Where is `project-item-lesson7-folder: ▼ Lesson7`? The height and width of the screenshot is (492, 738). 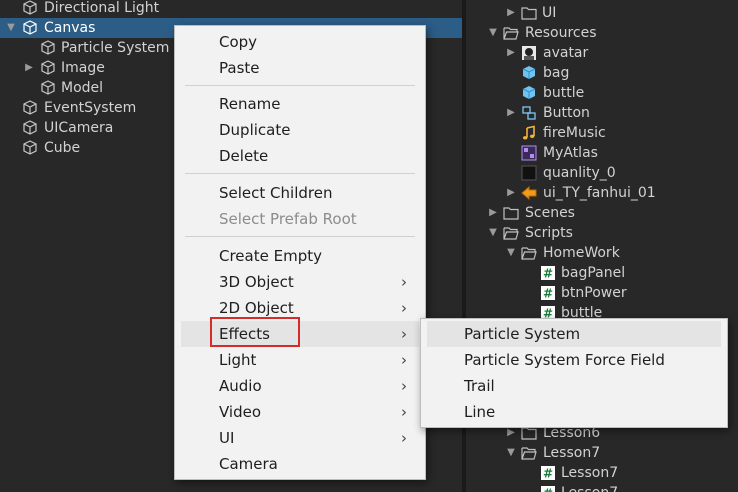 project-item-lesson7-folder: ▼ Lesson7 is located at coordinates (602, 453).